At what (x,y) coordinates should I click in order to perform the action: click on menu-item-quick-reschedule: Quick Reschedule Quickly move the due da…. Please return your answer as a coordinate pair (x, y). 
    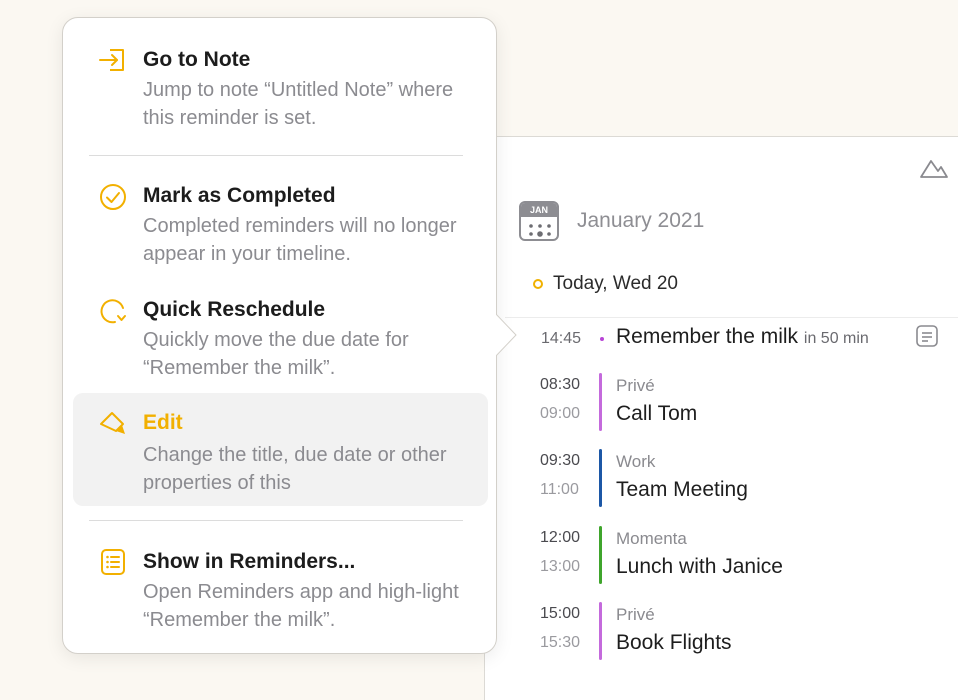
    Looking at the image, I should click on (280, 340).